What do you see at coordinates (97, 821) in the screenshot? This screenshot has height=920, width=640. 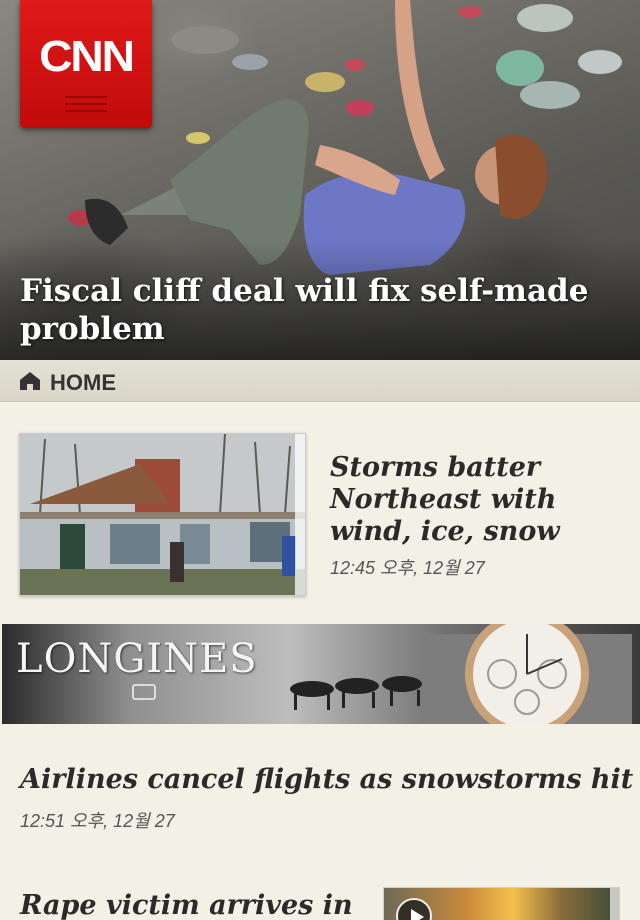 I see `story-timestamp: 12:51 오후, 12월 27` at bounding box center [97, 821].